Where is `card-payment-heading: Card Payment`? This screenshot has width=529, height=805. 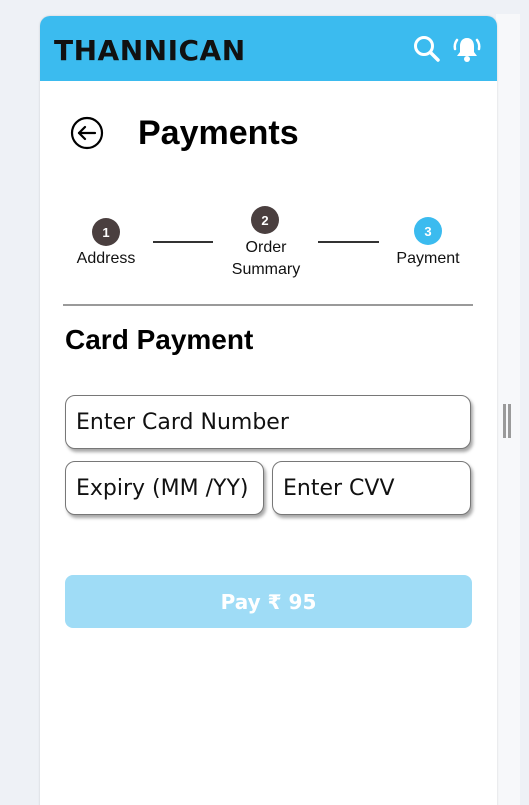
card-payment-heading: Card Payment is located at coordinates (159, 339).